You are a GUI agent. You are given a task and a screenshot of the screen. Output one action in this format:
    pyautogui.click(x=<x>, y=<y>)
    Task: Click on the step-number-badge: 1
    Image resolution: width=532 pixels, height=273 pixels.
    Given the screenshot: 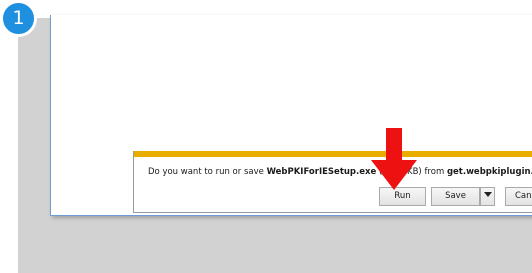 What is the action you would take?
    pyautogui.click(x=18, y=18)
    